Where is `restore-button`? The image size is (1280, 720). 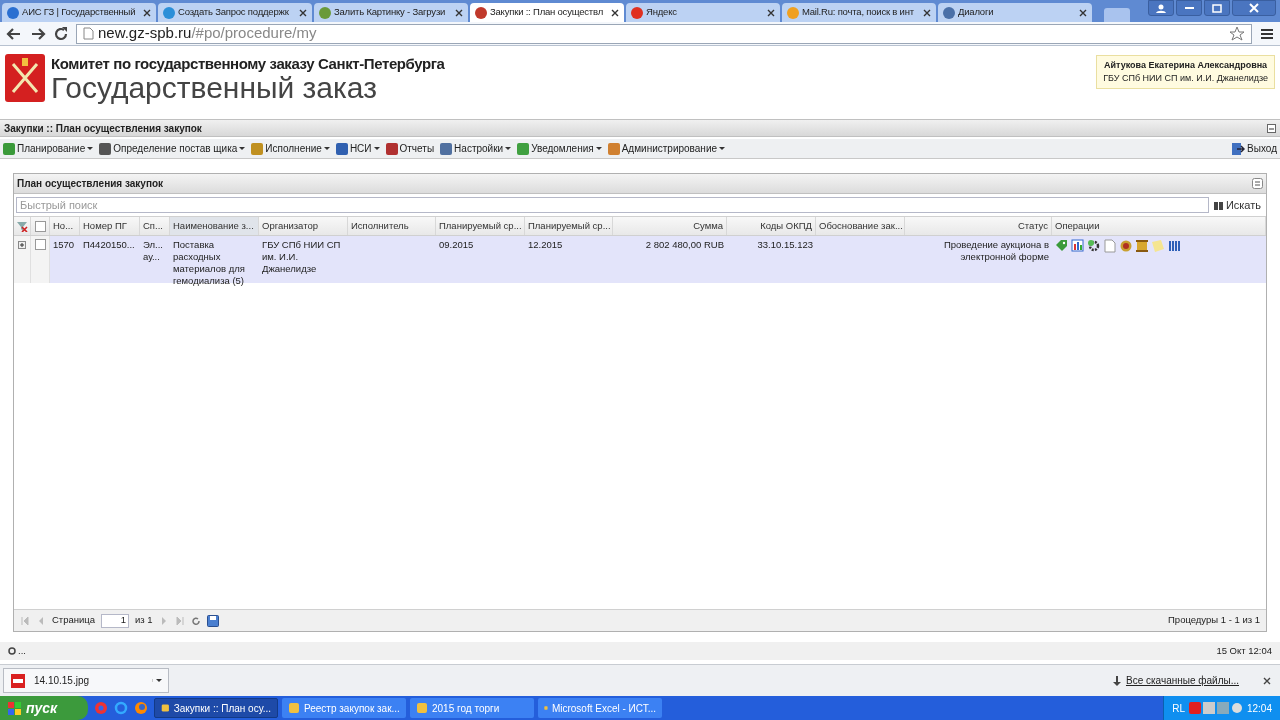 restore-button is located at coordinates (1217, 8).